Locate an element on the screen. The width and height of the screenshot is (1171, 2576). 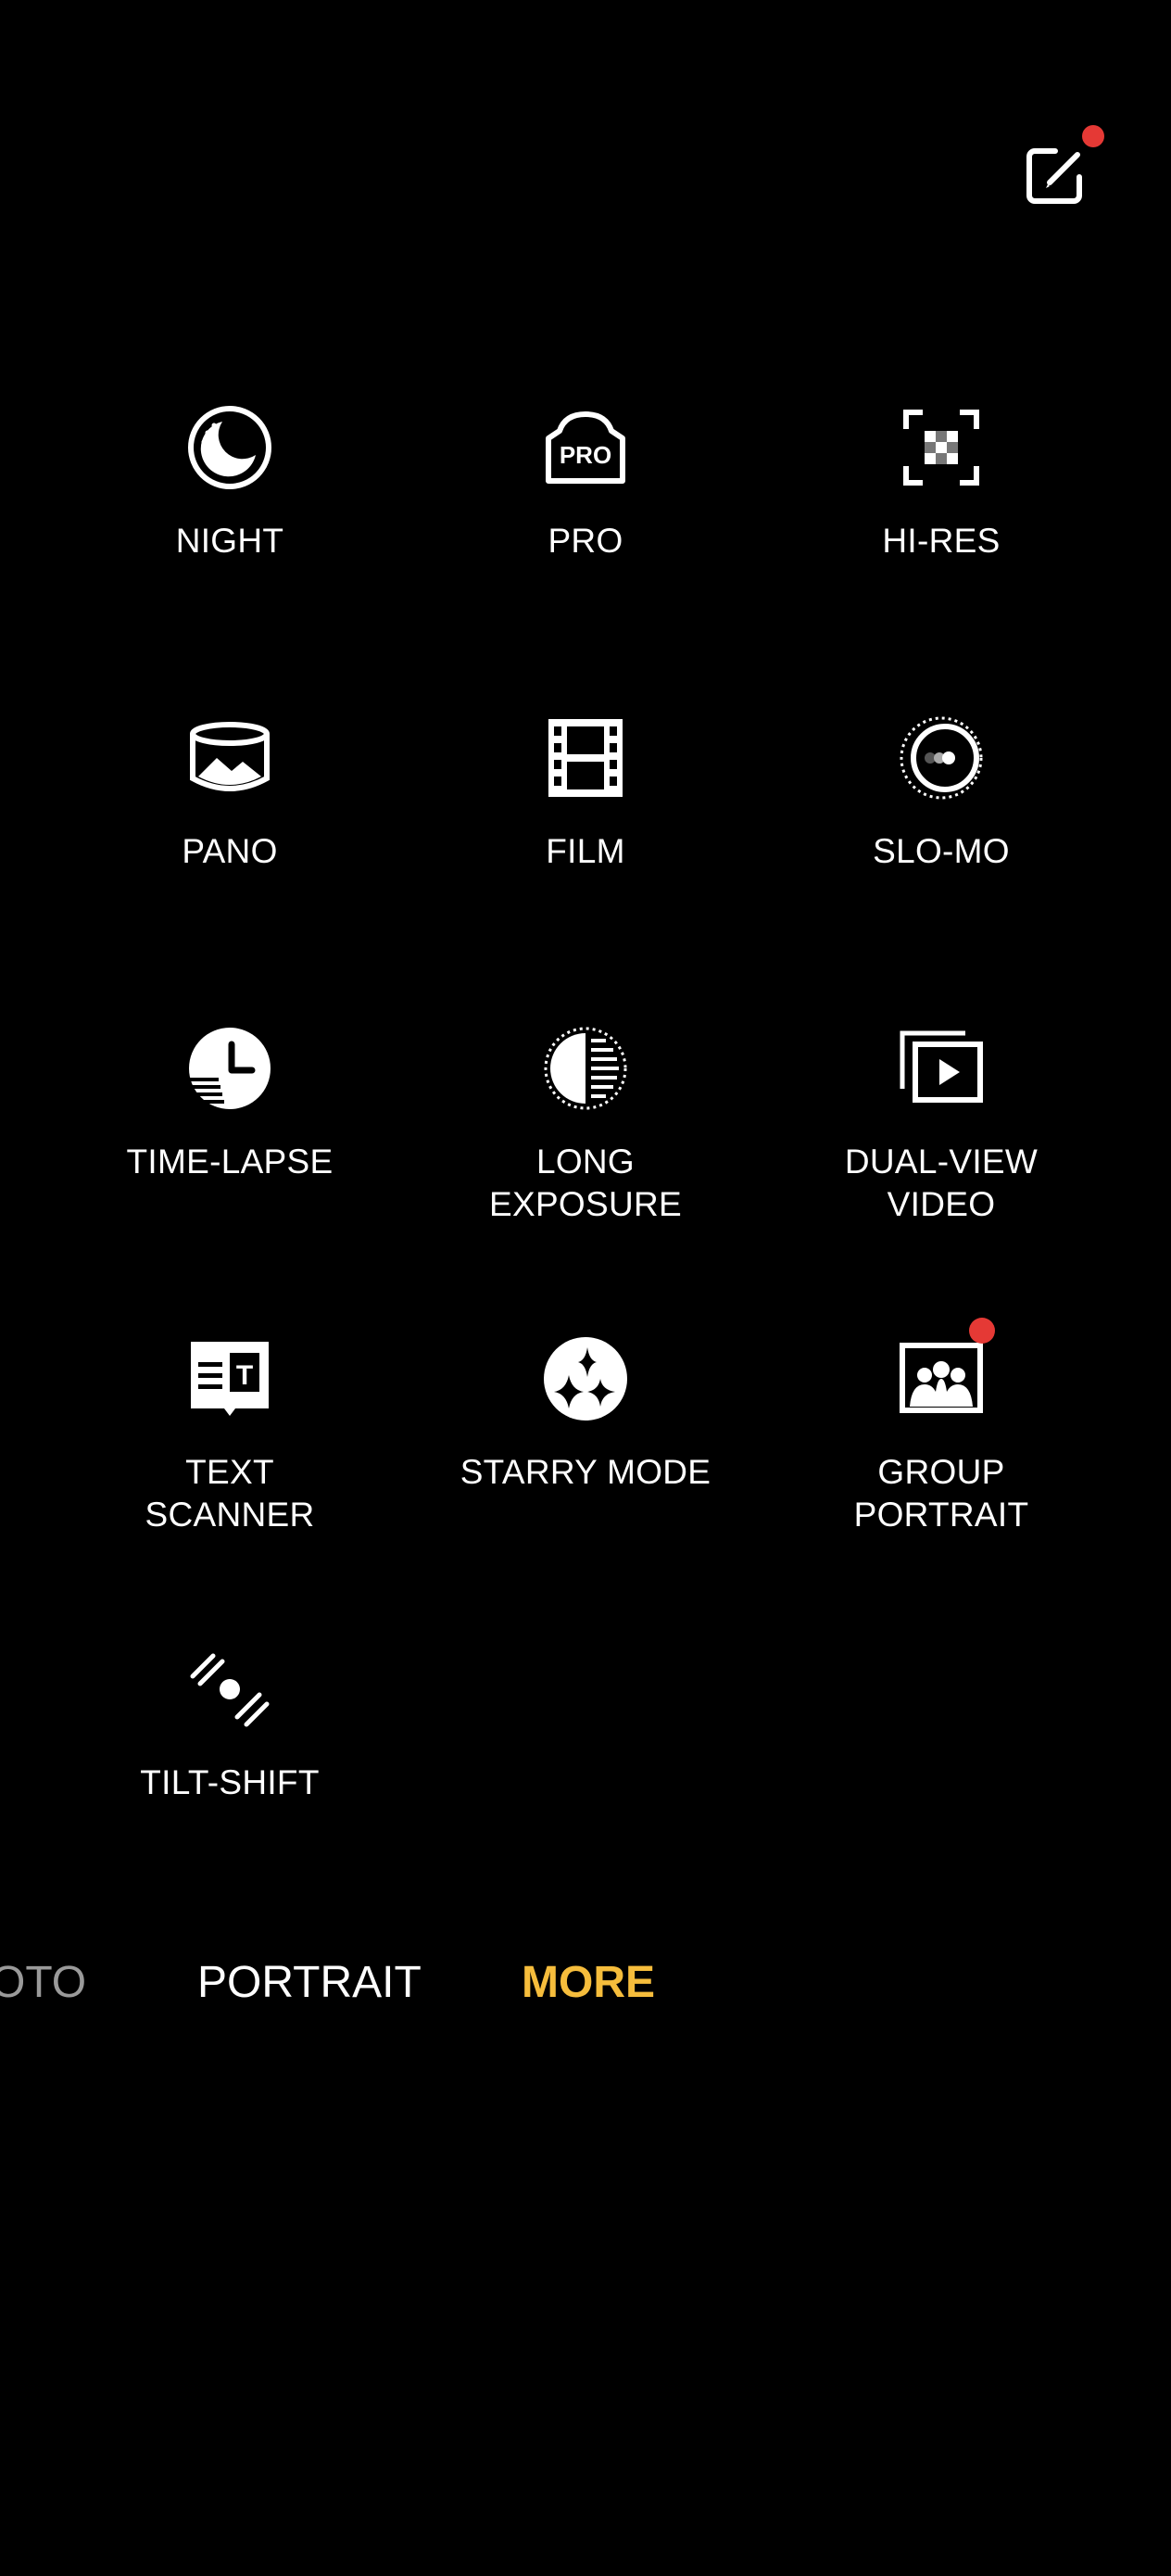
mode-label: GROUP PORTRAIT is located at coordinates (941, 1494).